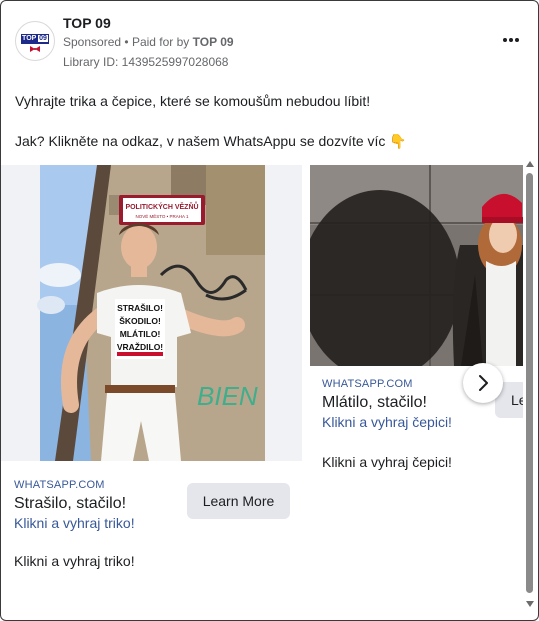  Describe the element at coordinates (140, 346) in the screenshot. I see `shirt-line-4: VRAŽDILO!` at that location.